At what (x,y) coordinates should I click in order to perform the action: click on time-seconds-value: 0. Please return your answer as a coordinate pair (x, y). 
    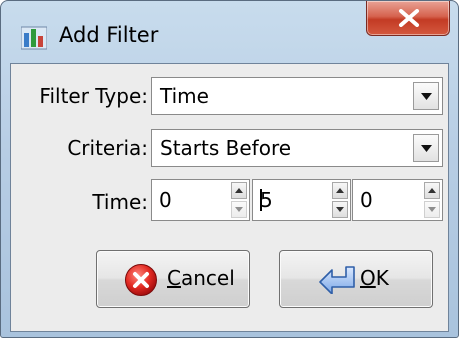
    Looking at the image, I should click on (366, 200).